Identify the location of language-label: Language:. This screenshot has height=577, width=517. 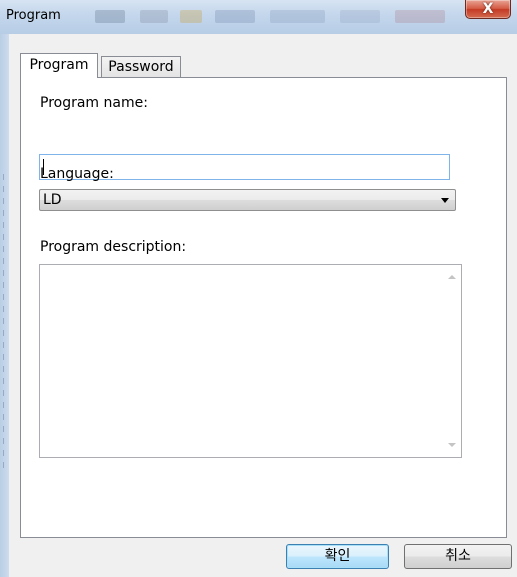
(77, 174).